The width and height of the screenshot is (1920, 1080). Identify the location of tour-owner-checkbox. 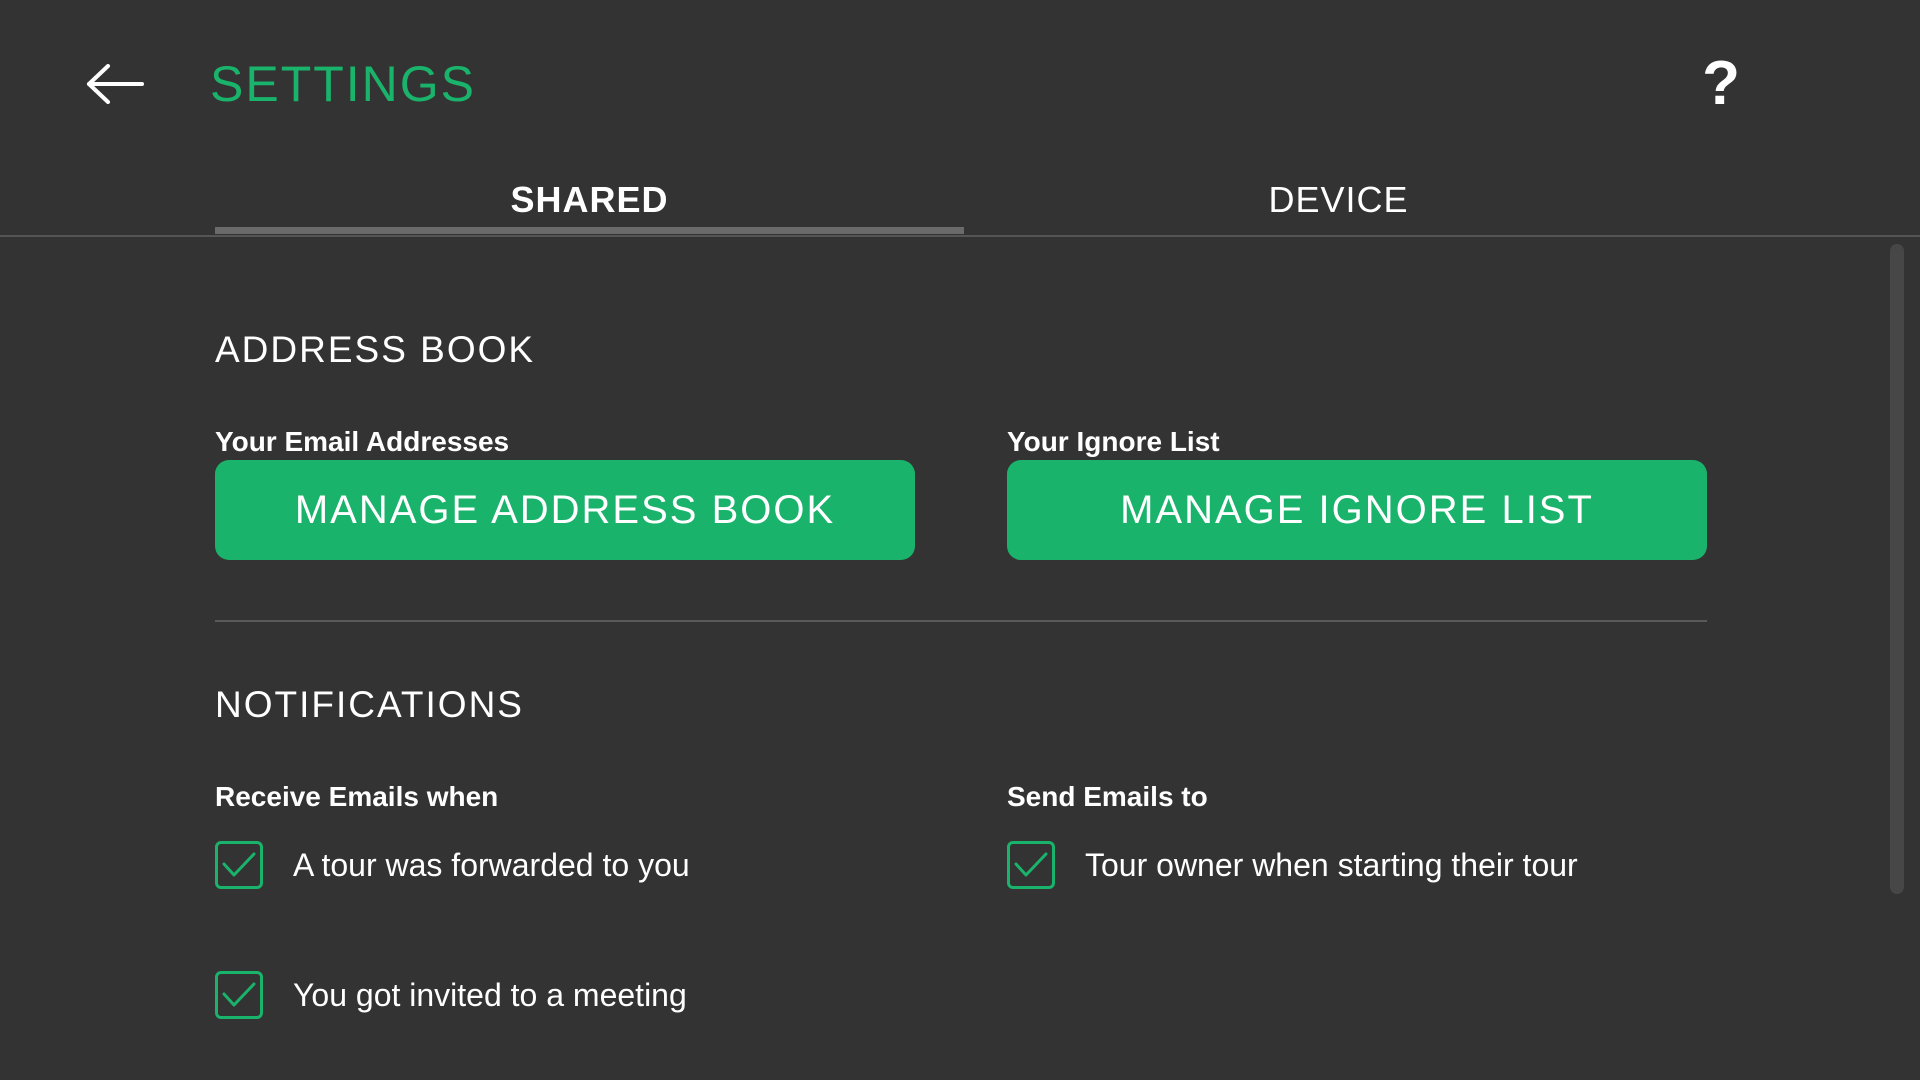
(1031, 865).